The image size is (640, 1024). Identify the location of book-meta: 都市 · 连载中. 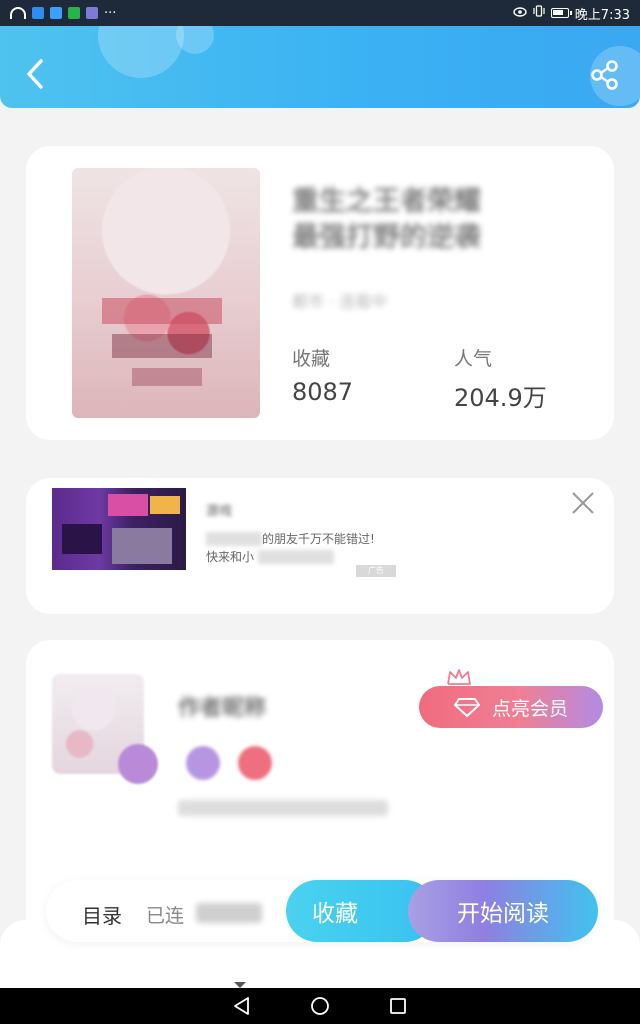
(340, 301).